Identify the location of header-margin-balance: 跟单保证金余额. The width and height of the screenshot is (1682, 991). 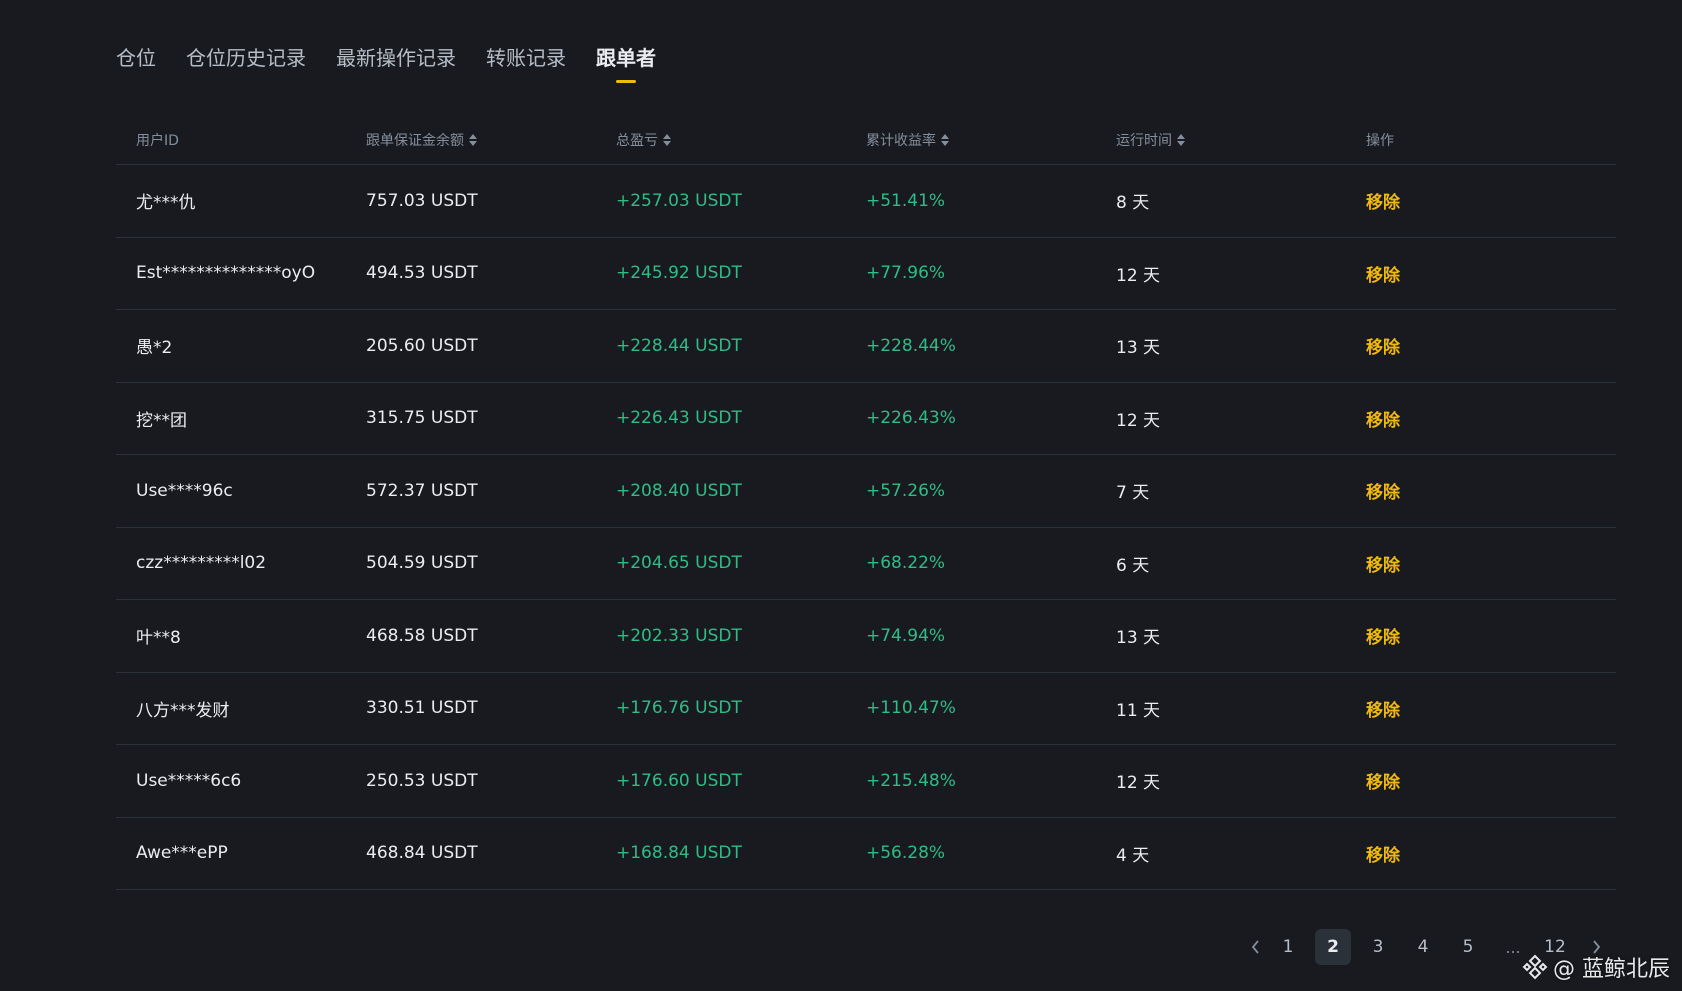
(491, 140).